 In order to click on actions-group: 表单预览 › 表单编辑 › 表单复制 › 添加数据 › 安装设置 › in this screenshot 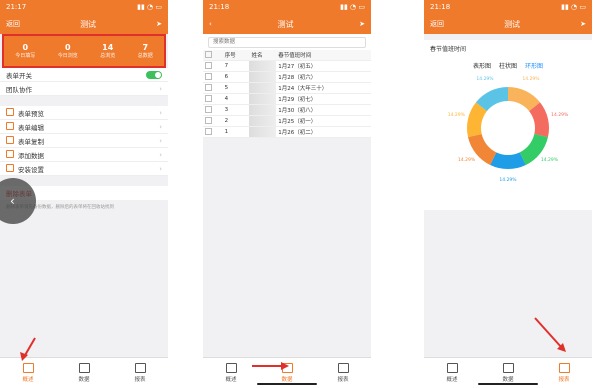, I will do `click(84, 141)`.